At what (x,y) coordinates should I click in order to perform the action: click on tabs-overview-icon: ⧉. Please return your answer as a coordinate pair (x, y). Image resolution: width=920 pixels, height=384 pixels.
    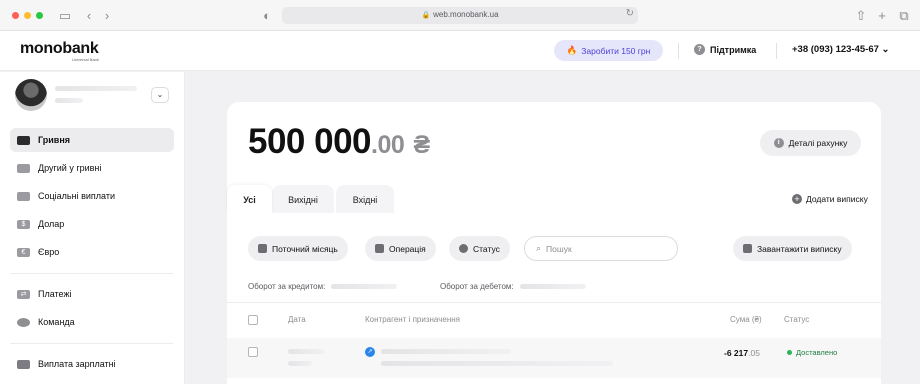
    Looking at the image, I should click on (904, 15).